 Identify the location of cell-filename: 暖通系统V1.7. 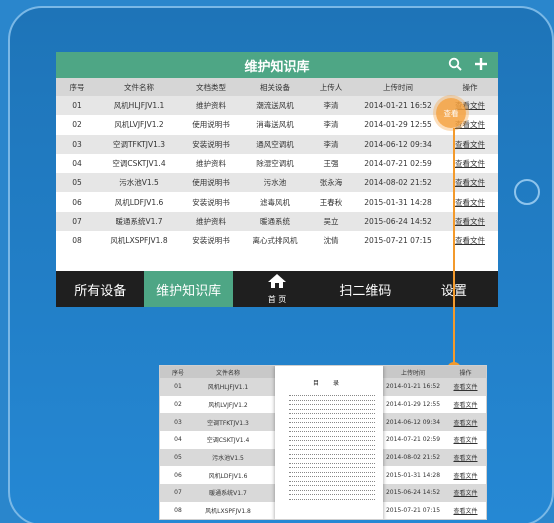
(228, 493).